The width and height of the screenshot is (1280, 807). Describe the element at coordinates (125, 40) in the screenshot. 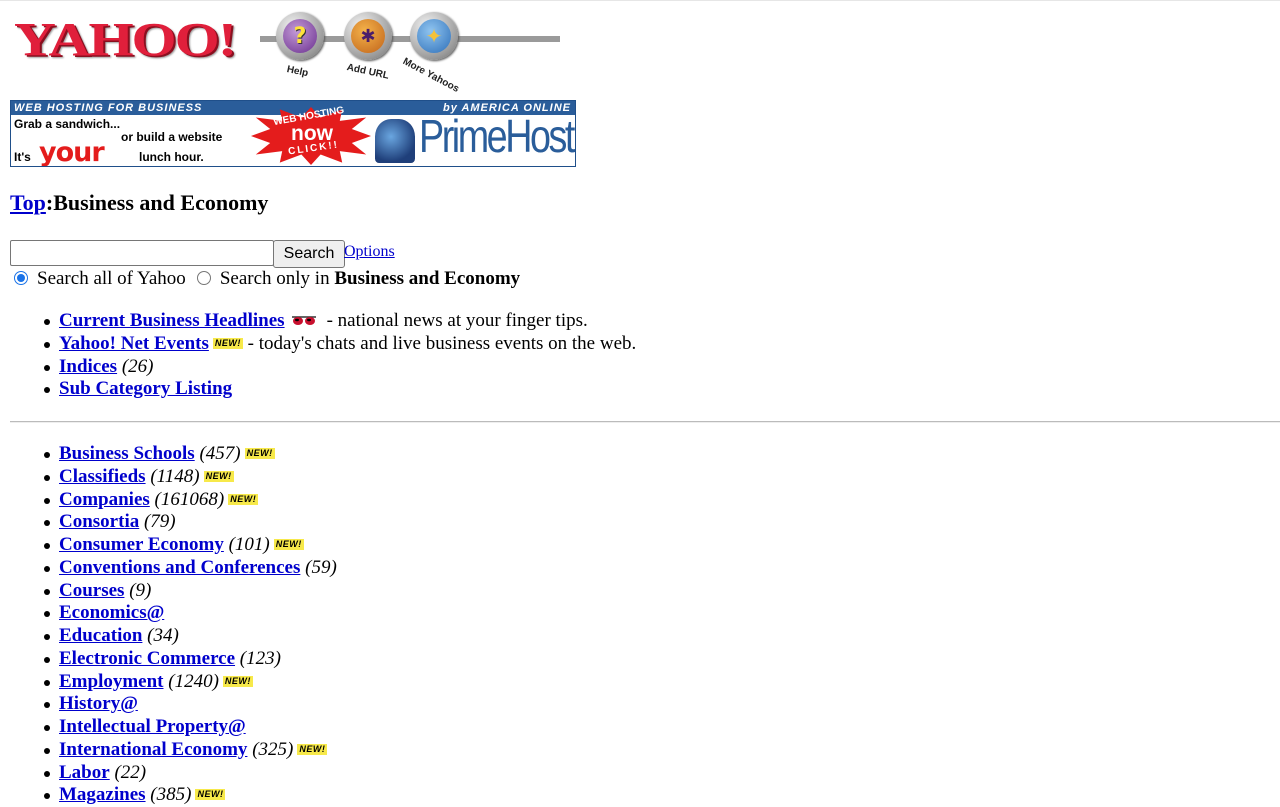

I see `yahoo-logo: YAHOO!` at that location.